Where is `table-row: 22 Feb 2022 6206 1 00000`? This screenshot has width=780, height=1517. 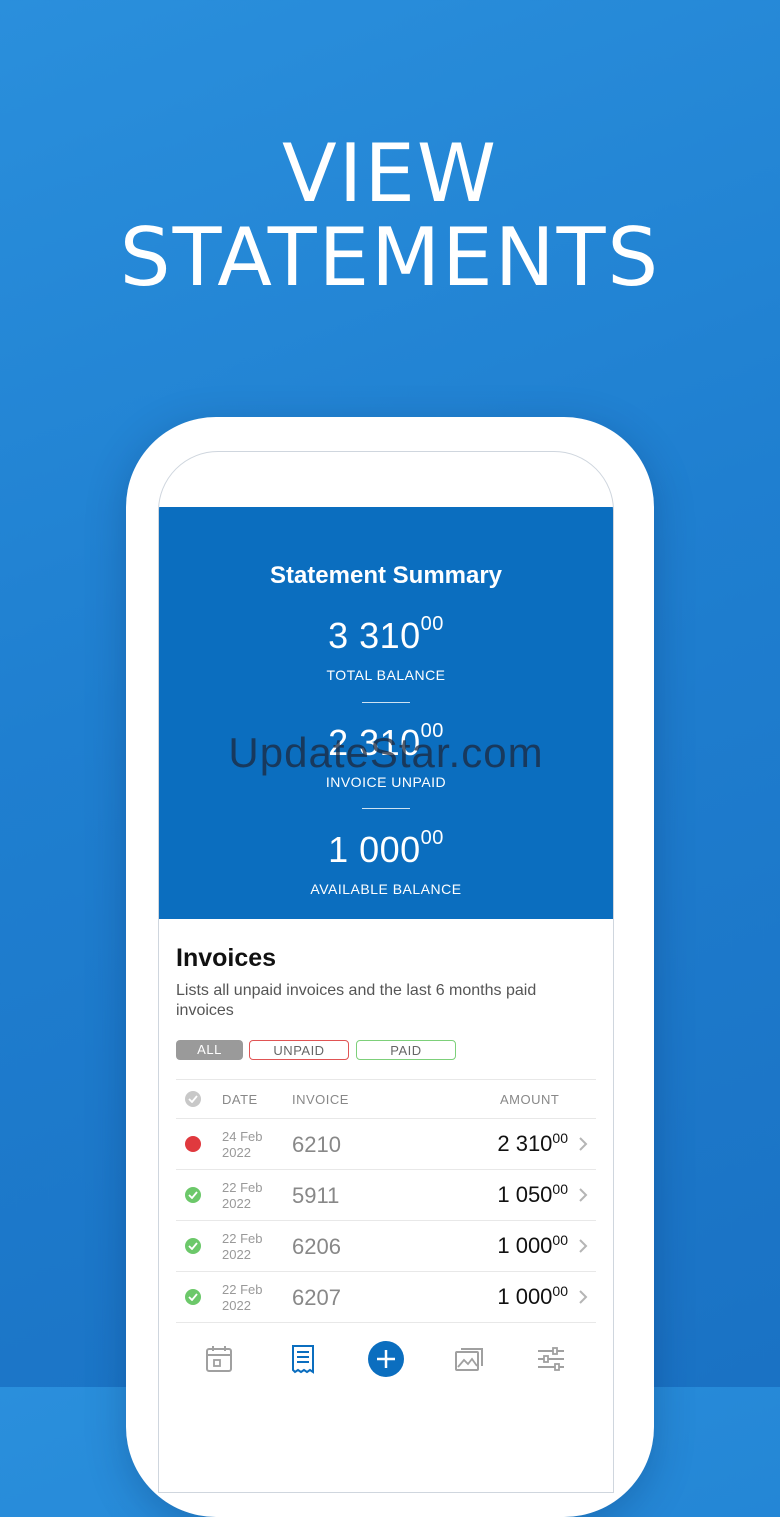
table-row: 22 Feb 2022 6206 1 00000 is located at coordinates (386, 1246).